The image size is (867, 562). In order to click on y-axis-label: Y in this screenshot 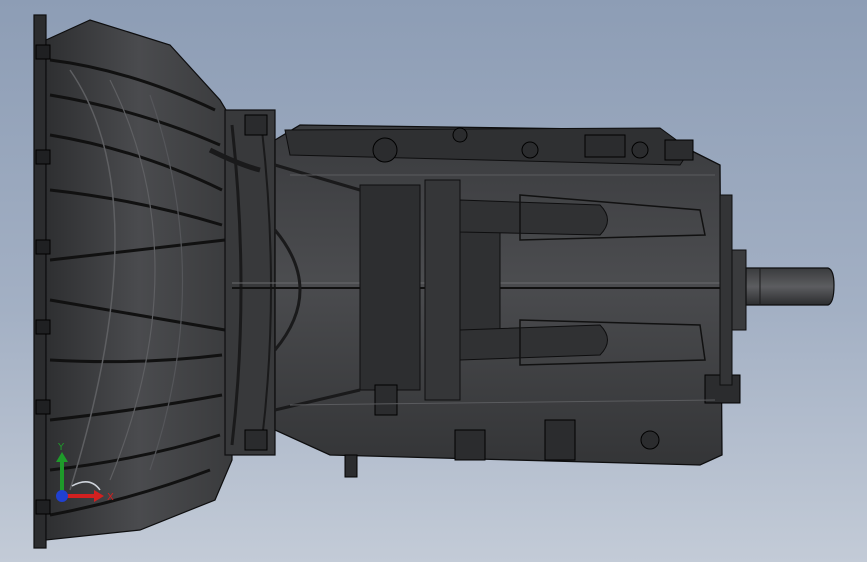, I will do `click(61, 447)`.